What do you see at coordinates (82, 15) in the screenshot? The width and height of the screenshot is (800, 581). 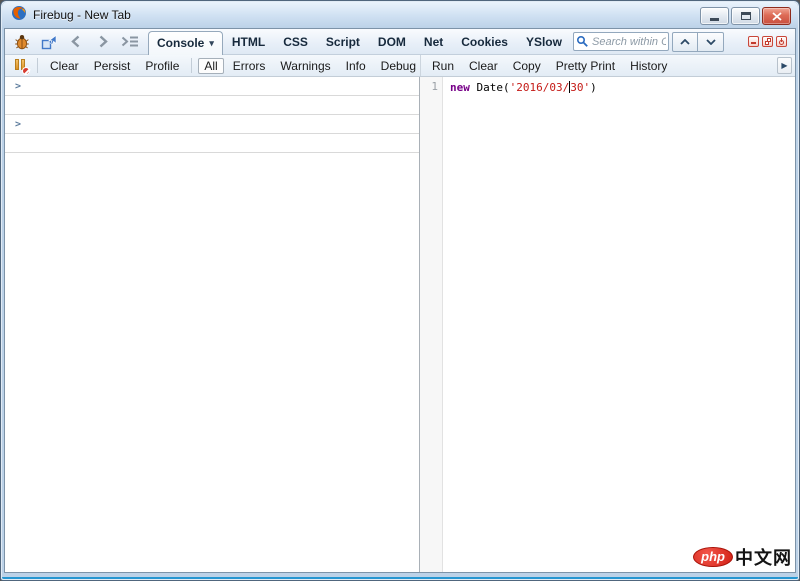 I see `window-title: Firebug - New Tab` at bounding box center [82, 15].